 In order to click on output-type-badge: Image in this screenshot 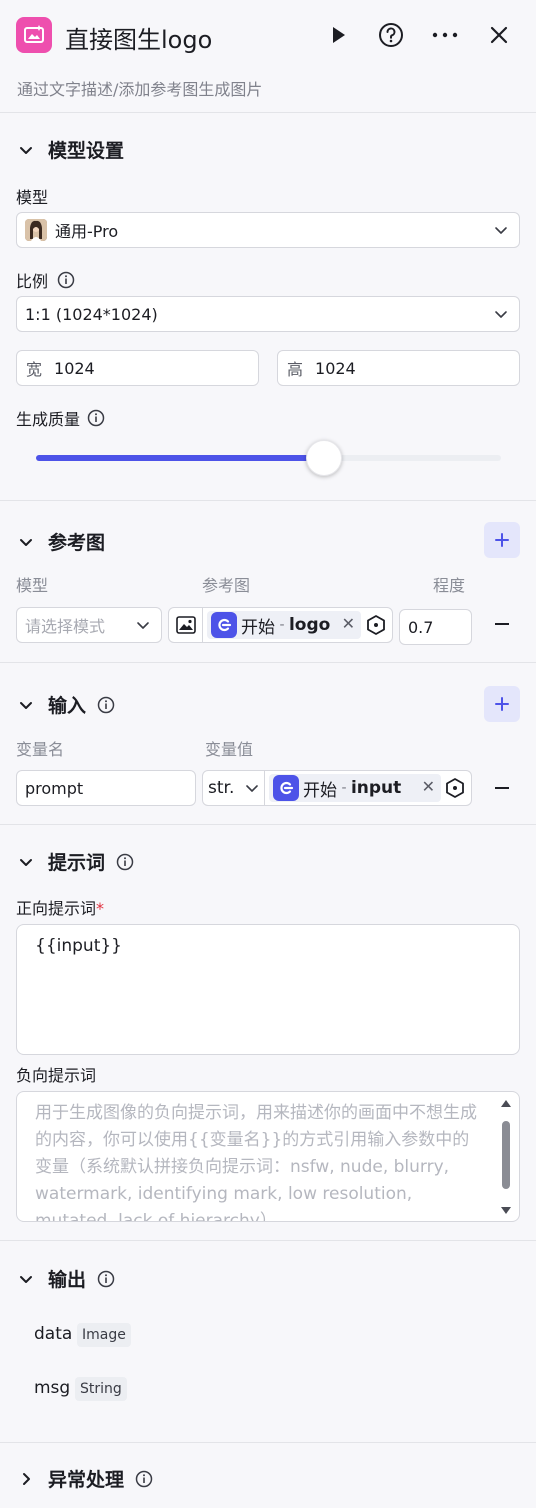, I will do `click(104, 1335)`.